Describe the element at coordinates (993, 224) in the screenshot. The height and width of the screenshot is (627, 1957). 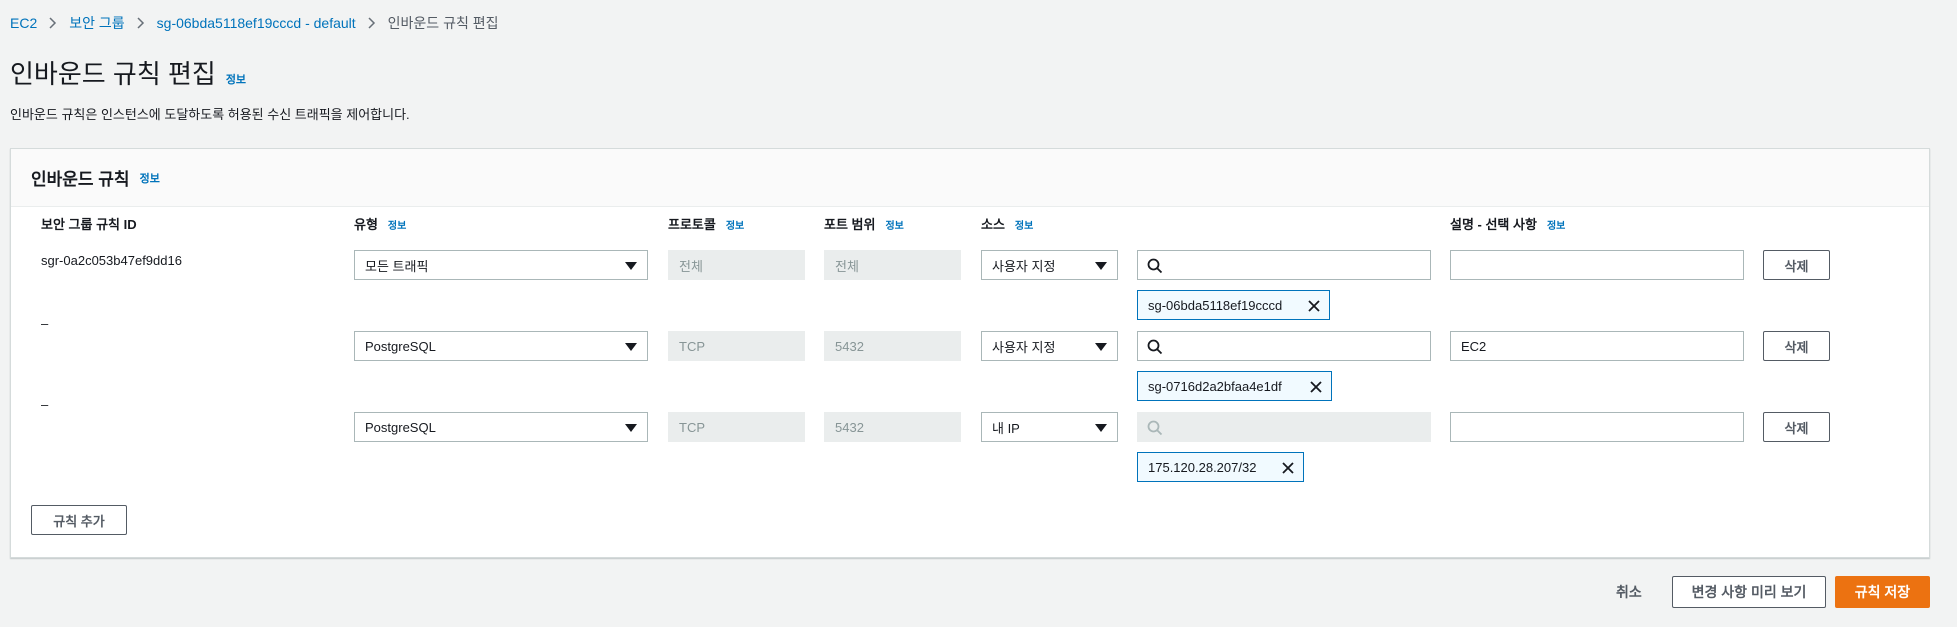
I see `column-header-label: 소스` at that location.